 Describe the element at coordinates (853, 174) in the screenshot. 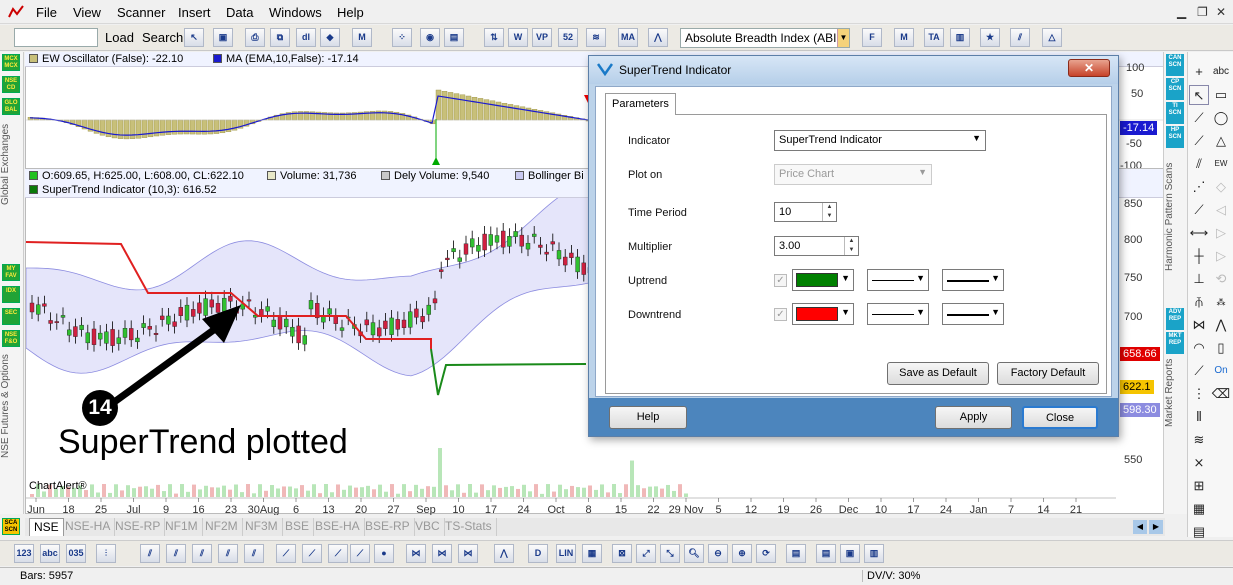

I see `plot-on-combo: Price Chart ▼` at that location.